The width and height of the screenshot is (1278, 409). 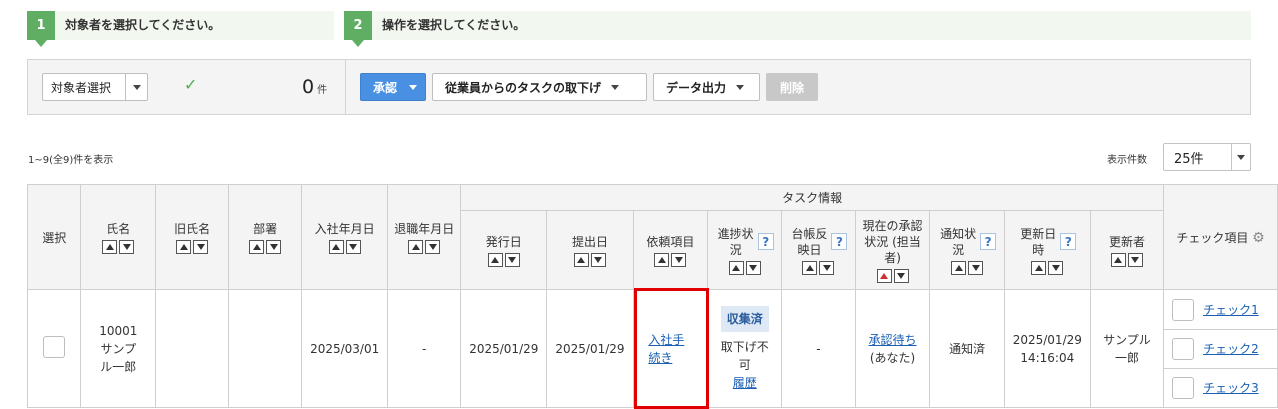 I want to click on step-1-number: 1, so click(x=41, y=29).